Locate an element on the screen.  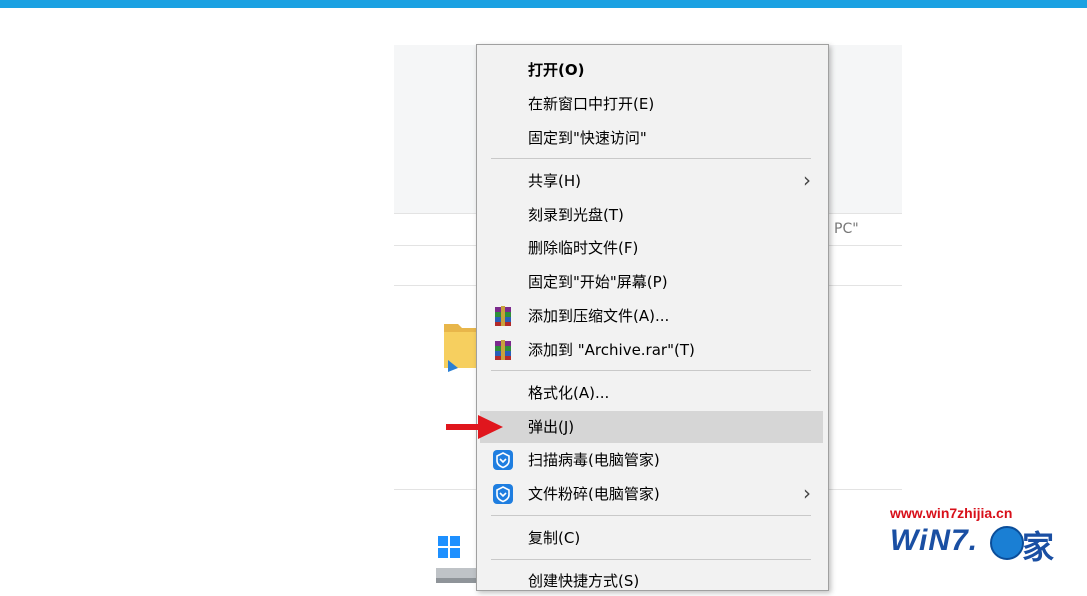
red-arrow-icon is located at coordinates (474, 427).